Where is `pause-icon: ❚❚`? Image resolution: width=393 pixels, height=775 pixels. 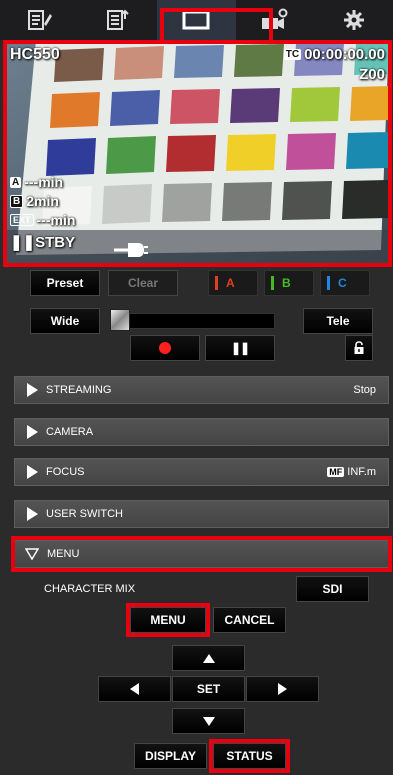 pause-icon: ❚❚ is located at coordinates (240, 348).